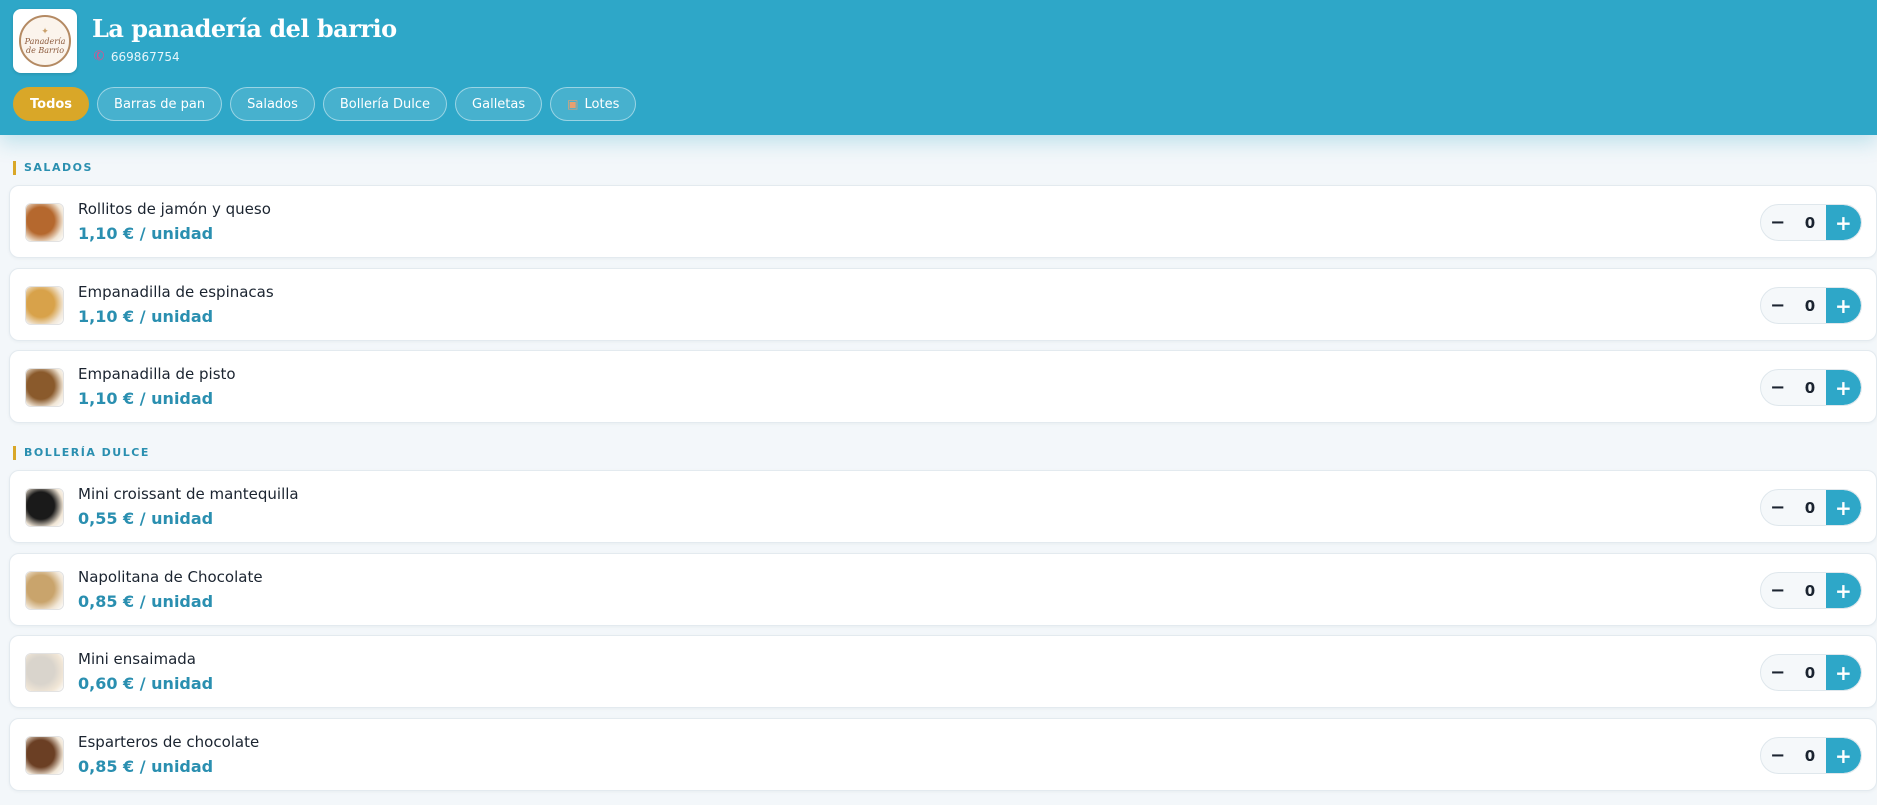 This screenshot has width=1877, height=805. I want to click on product-name: Empanadilla de espinacas, so click(176, 292).